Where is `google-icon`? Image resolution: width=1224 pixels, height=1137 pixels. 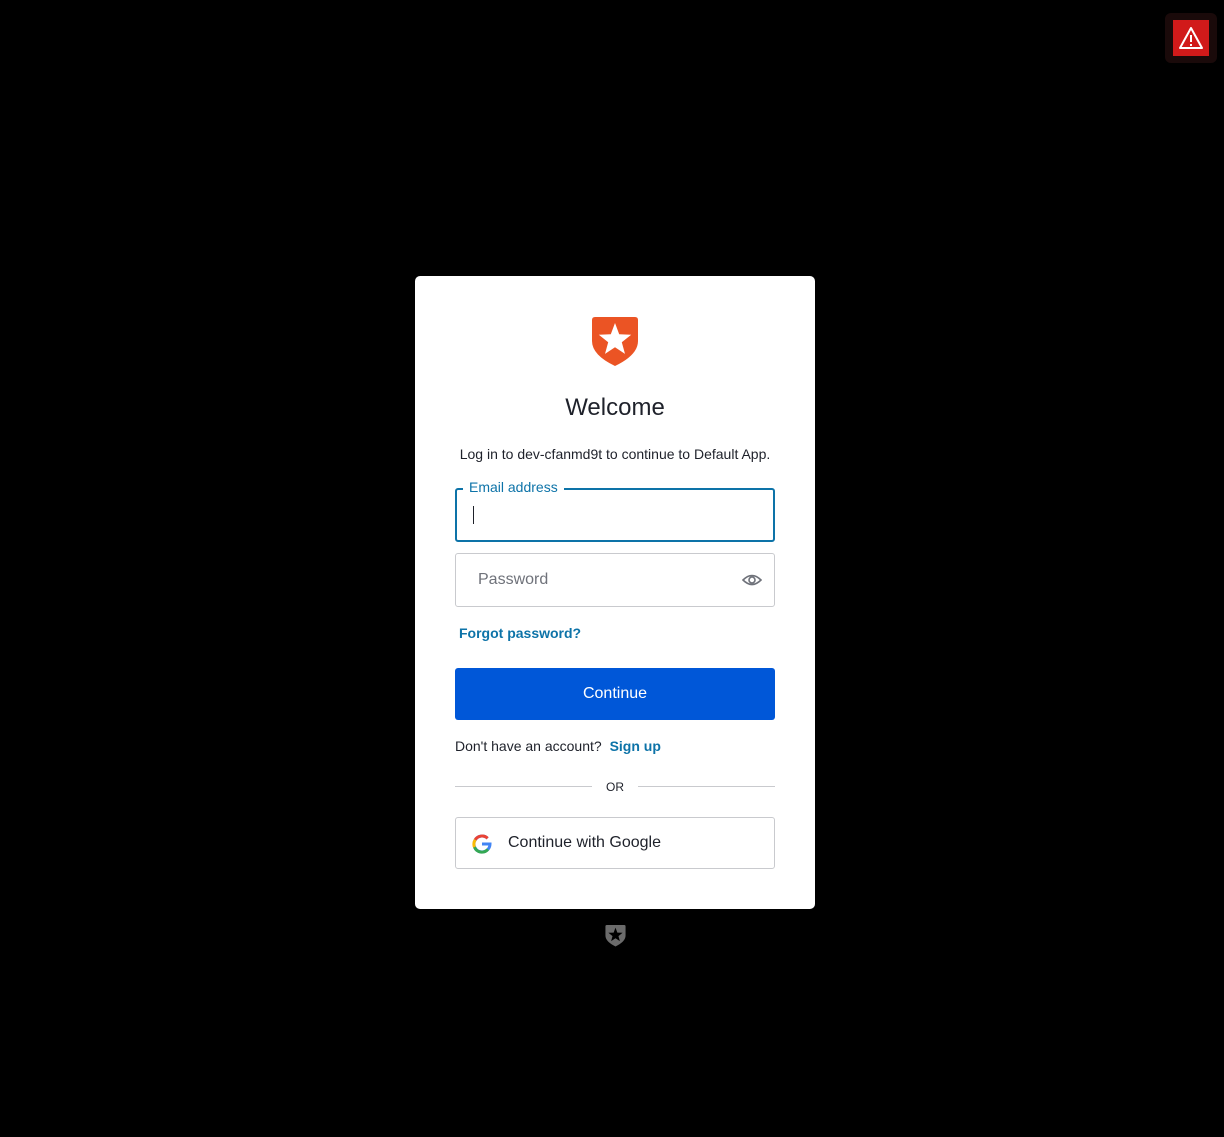
google-icon is located at coordinates (482, 844).